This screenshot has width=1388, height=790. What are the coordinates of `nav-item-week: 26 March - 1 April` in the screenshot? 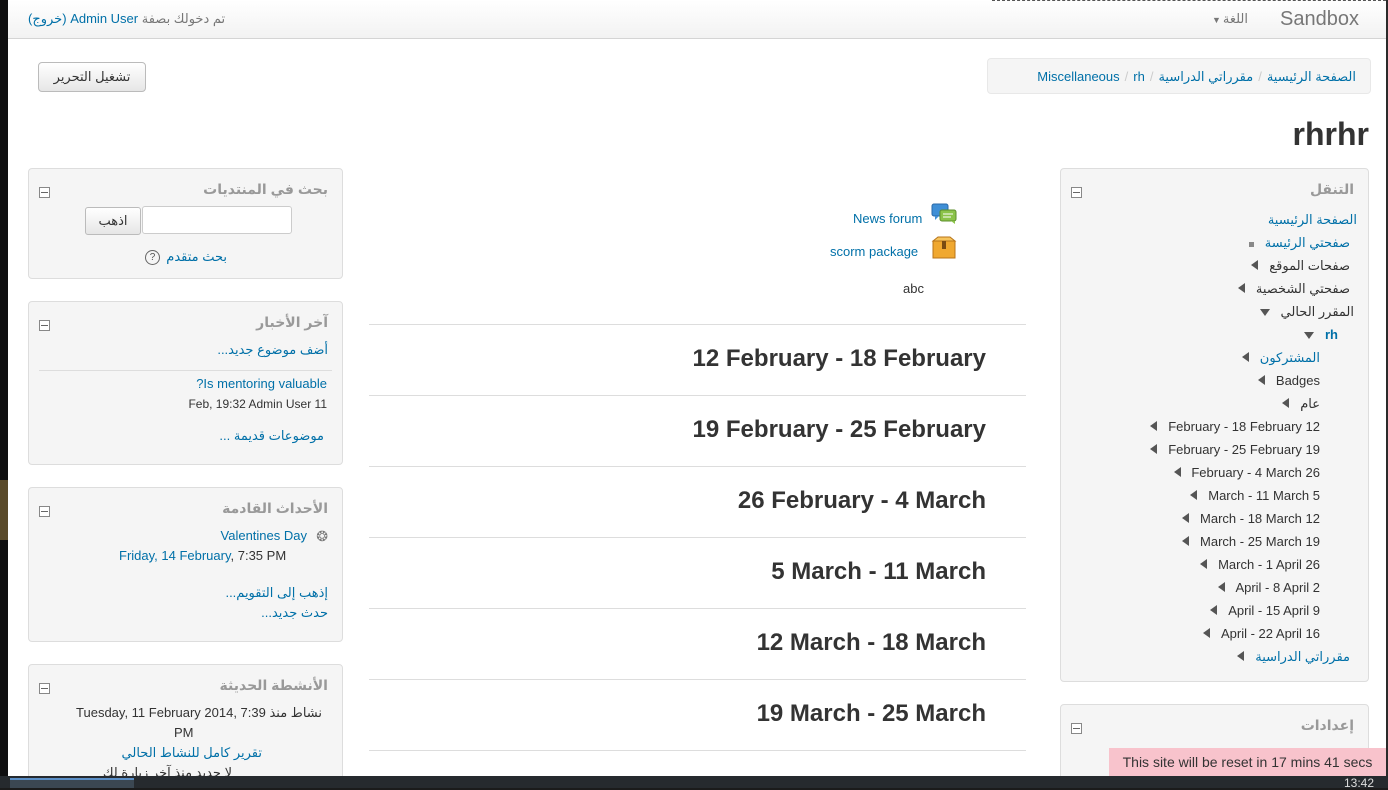 It's located at (1260, 564).